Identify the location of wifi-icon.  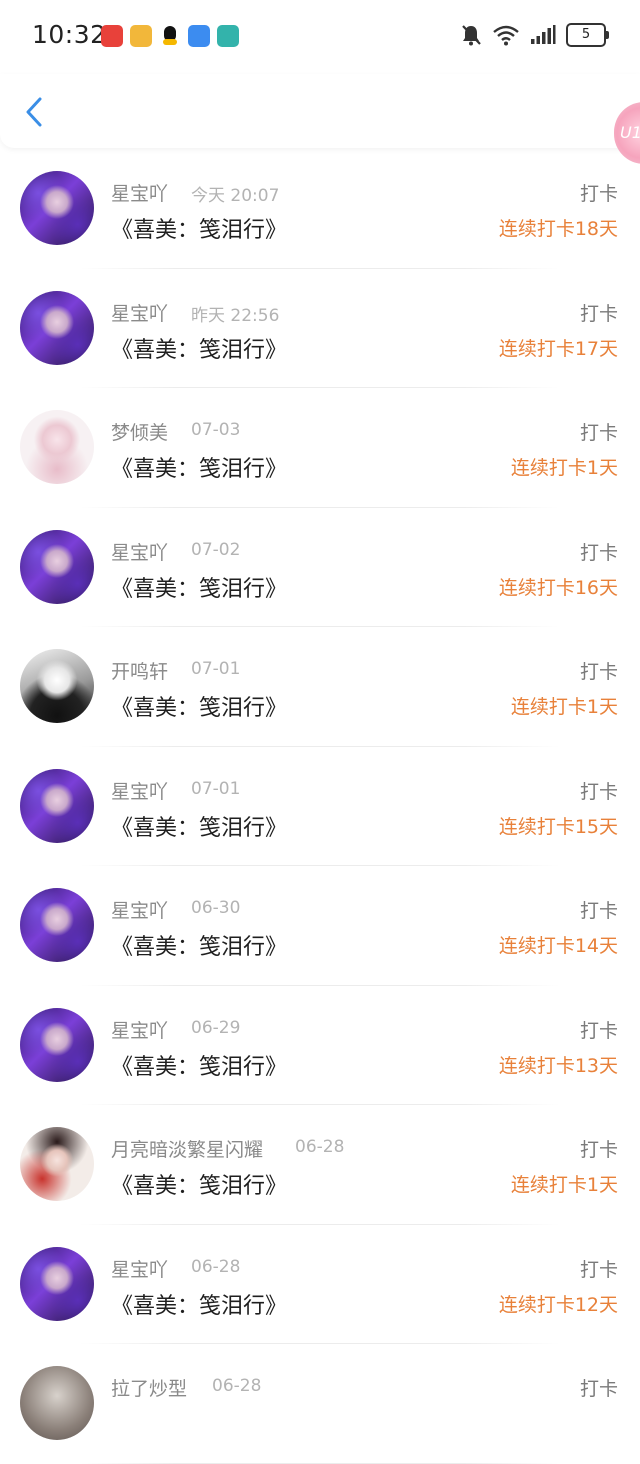
(506, 35).